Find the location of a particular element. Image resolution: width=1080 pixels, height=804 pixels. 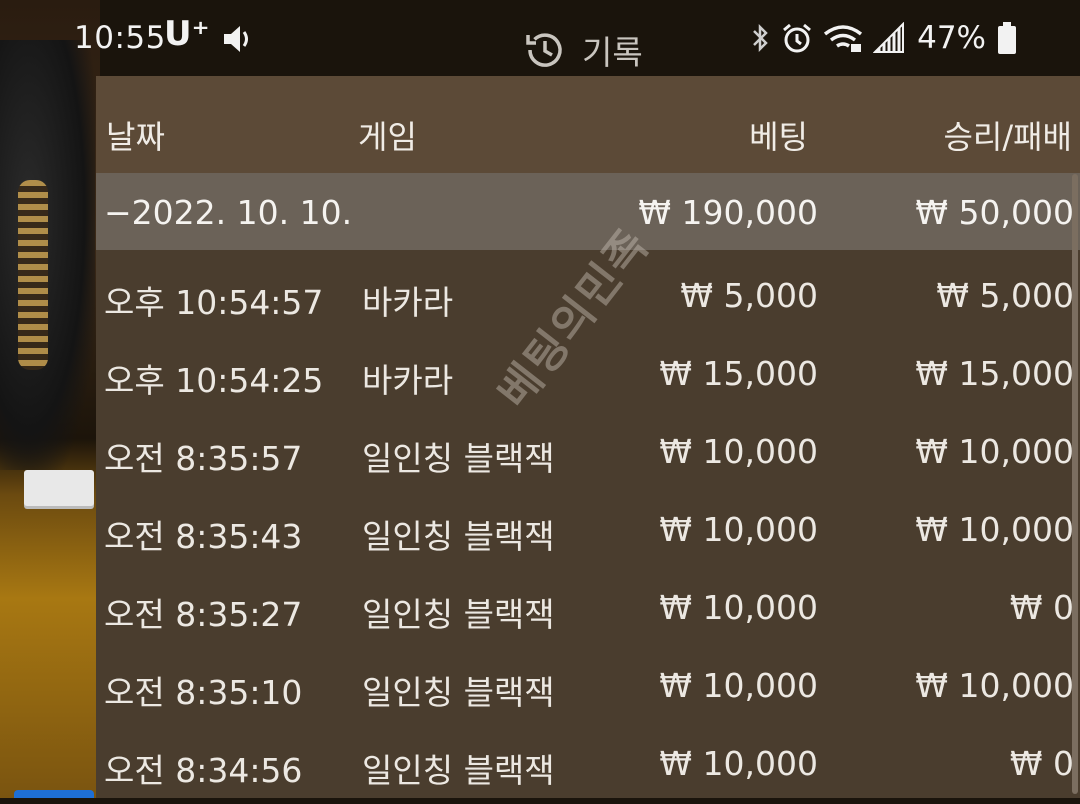

row-result: ₩ 5,000 is located at coordinates (1005, 295).